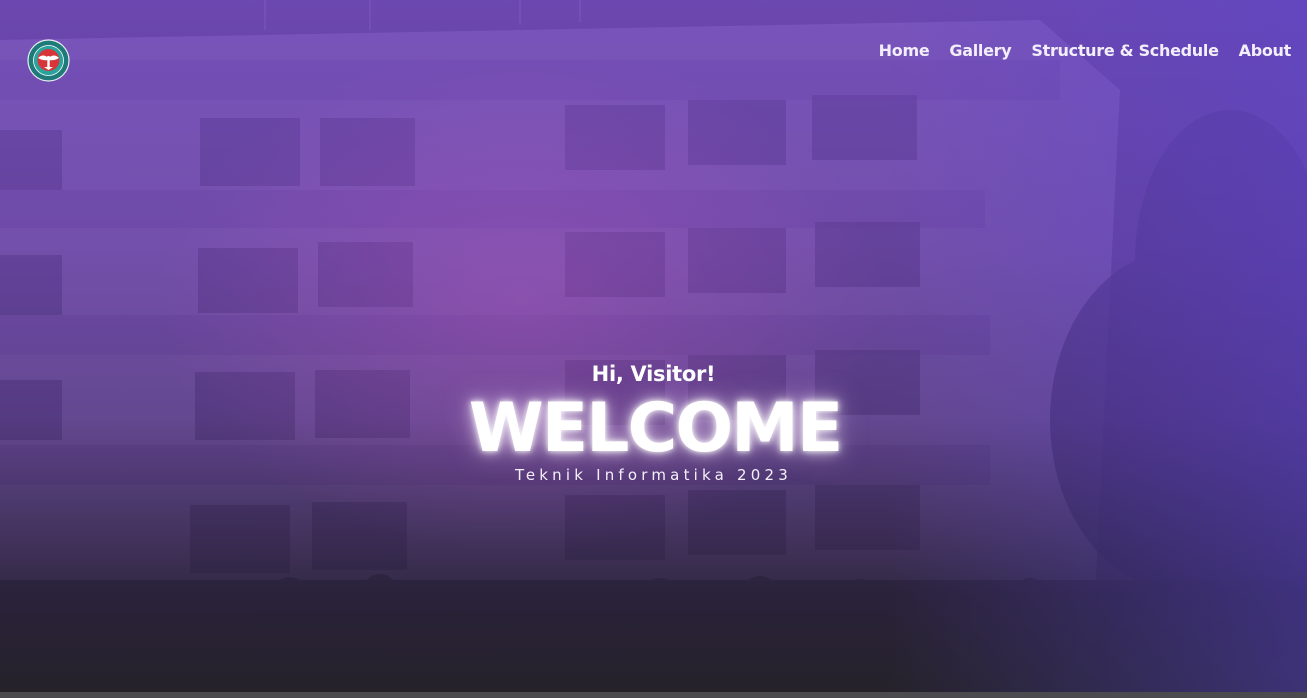 The height and width of the screenshot is (698, 1307). I want to click on hero-subtitle: Teknik Informatika 2023, so click(653, 475).